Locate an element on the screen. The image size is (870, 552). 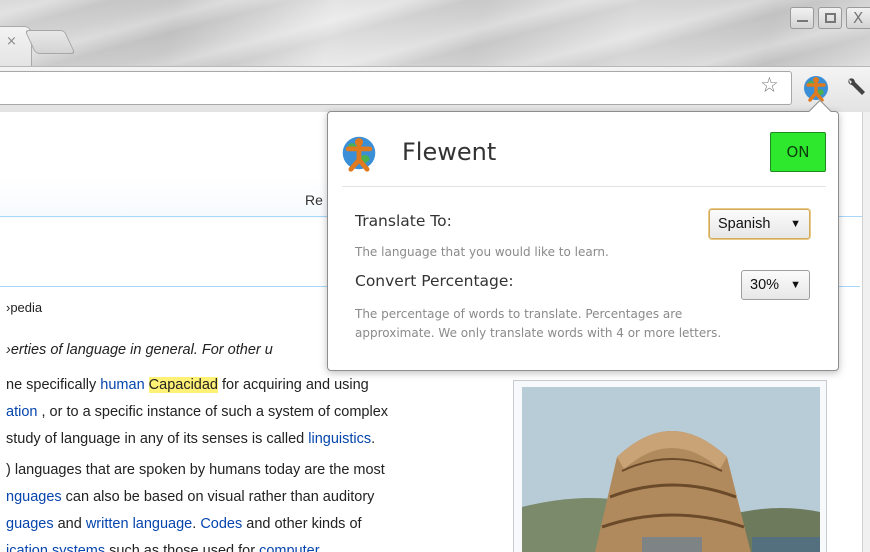
tower-of-babel-image is located at coordinates (671, 469).